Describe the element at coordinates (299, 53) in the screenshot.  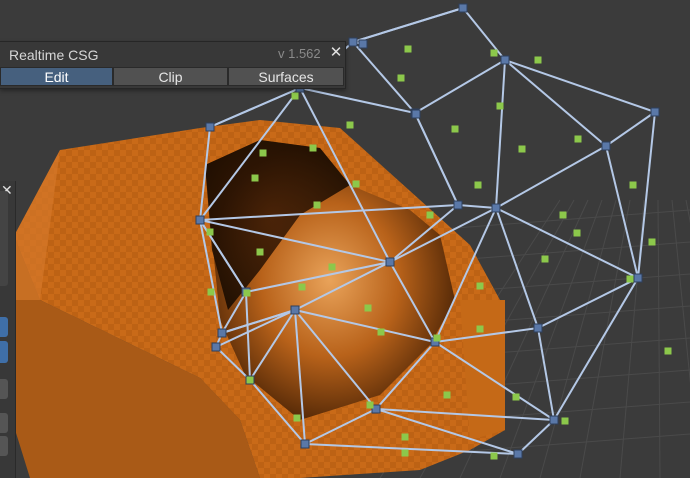
I see `version-label: v 1.562` at that location.